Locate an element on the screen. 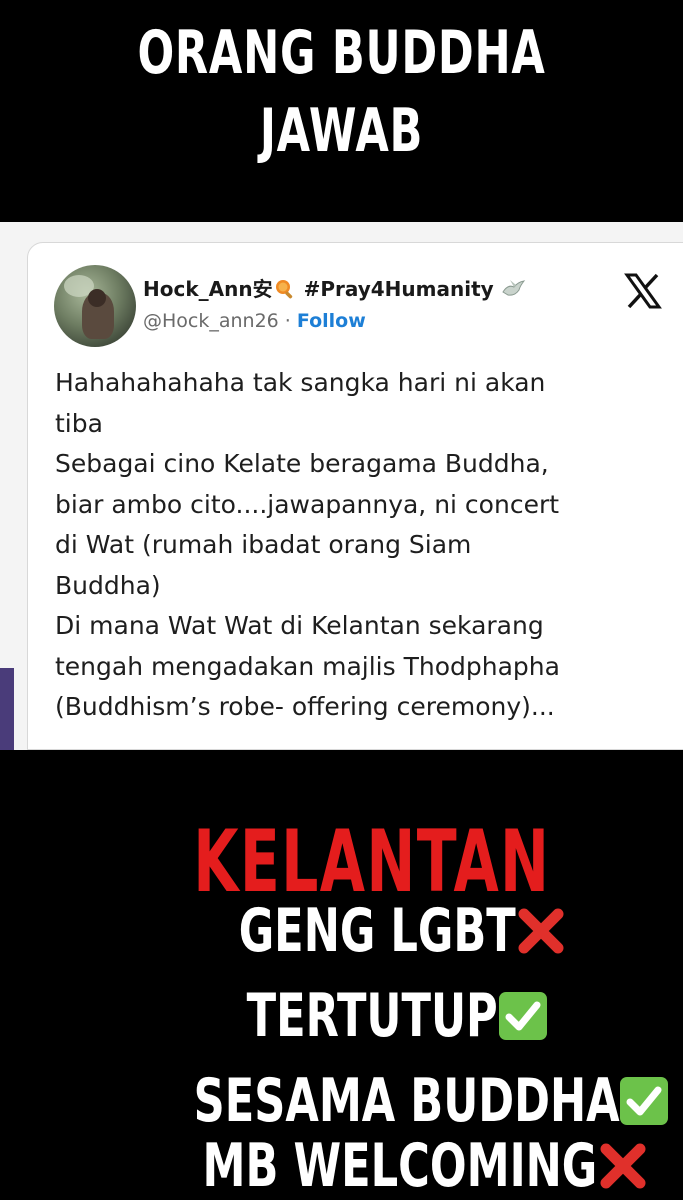 The height and width of the screenshot is (1200, 683). tweet-line: Sebagai cino Kelate beragama Buddha, is located at coordinates (302, 463).